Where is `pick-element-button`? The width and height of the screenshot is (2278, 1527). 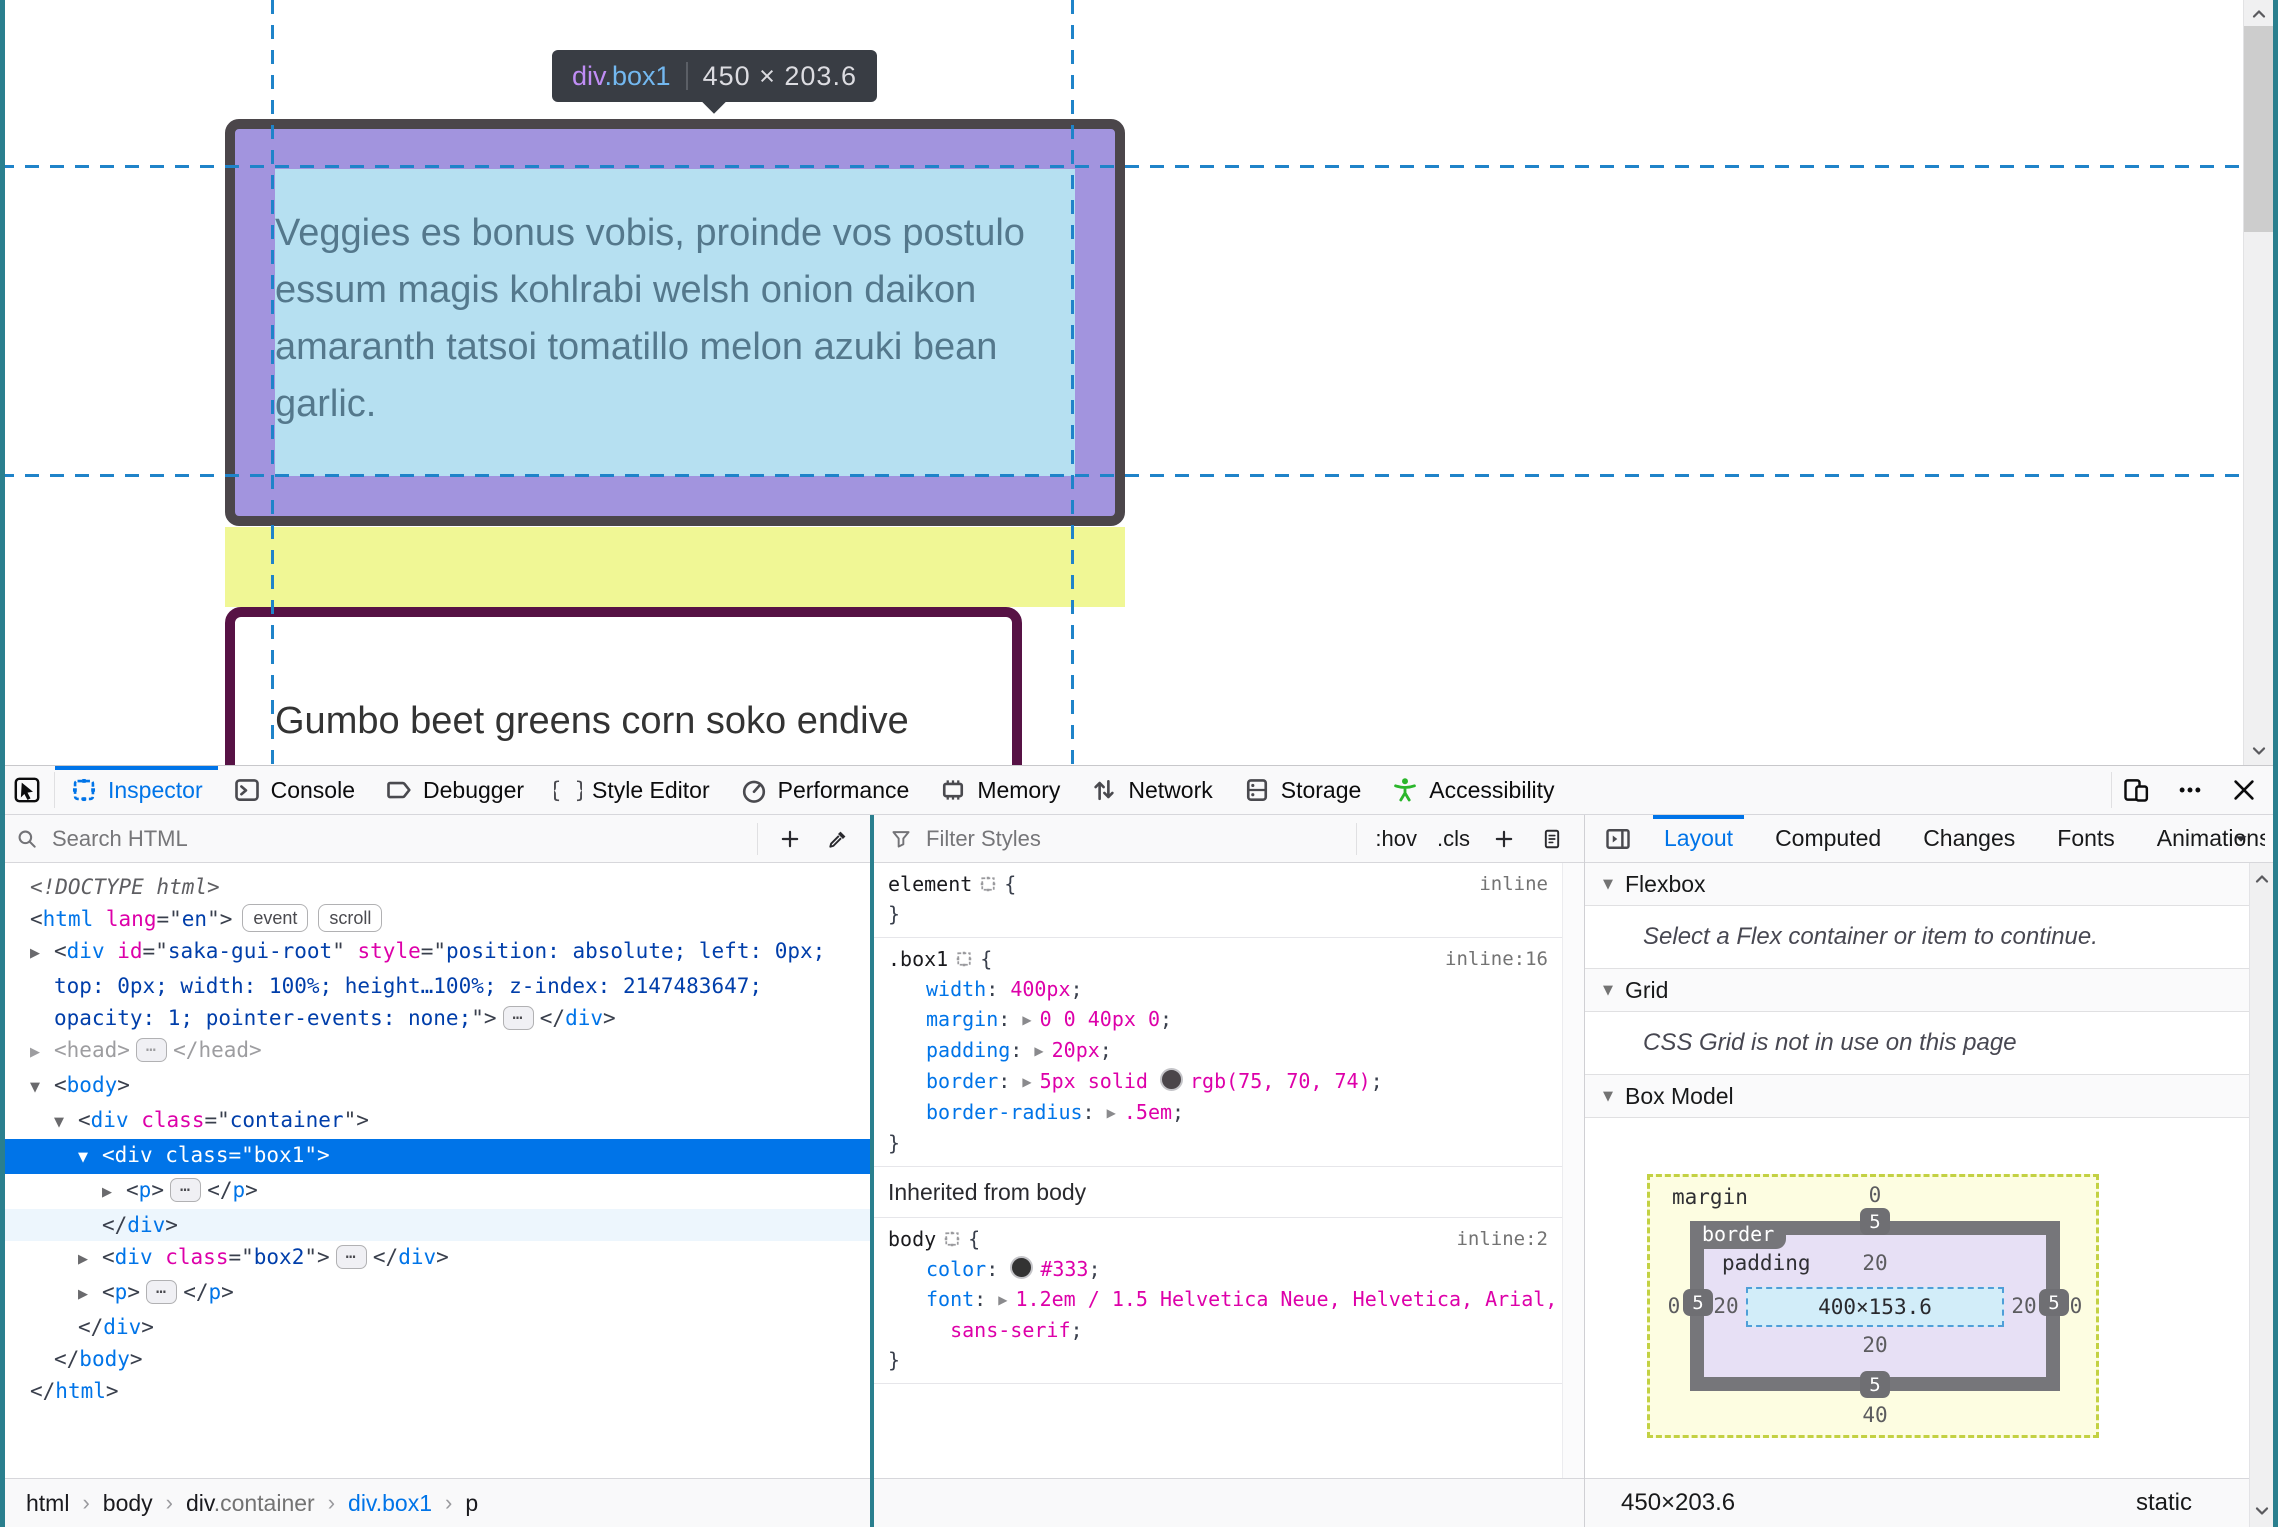
pick-element-button is located at coordinates (27, 790).